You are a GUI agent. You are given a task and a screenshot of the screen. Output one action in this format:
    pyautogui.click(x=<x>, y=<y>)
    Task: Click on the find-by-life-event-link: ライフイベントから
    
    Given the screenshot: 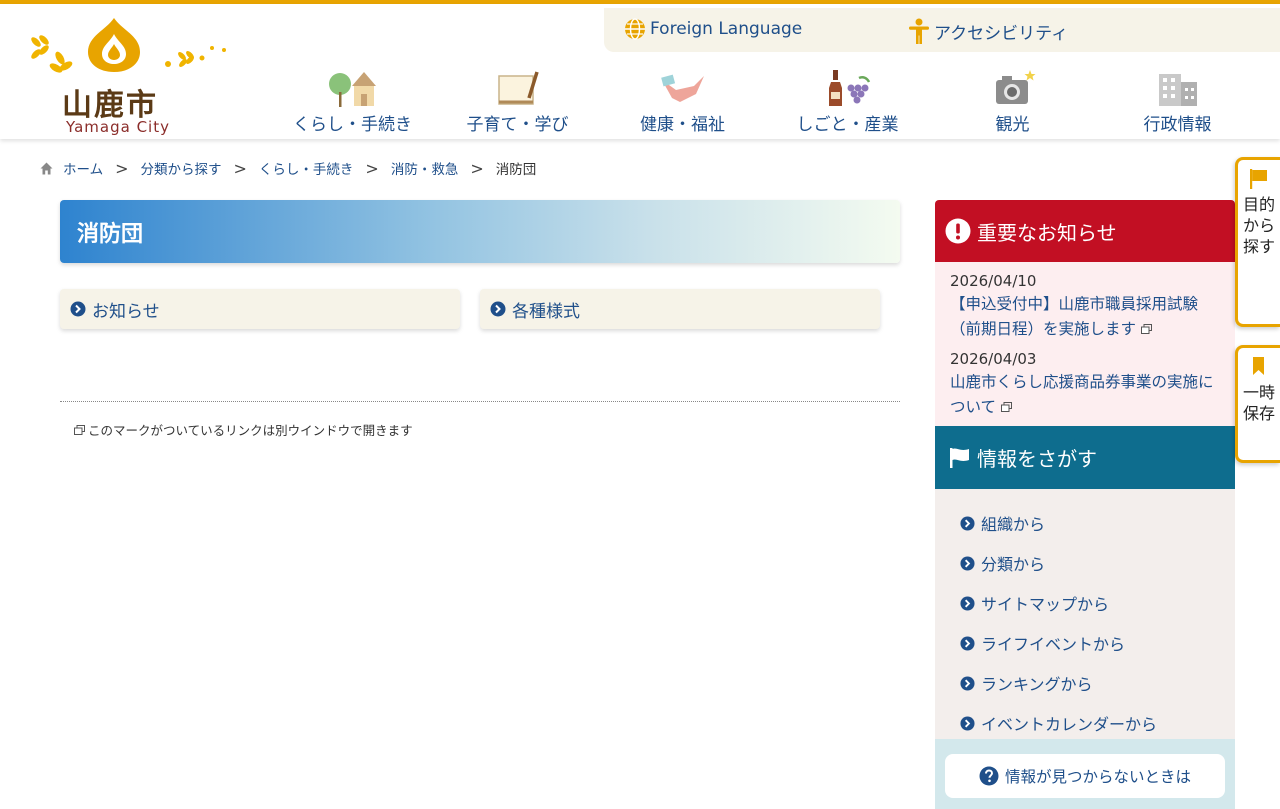 What is the action you would take?
    pyautogui.click(x=1085, y=643)
    